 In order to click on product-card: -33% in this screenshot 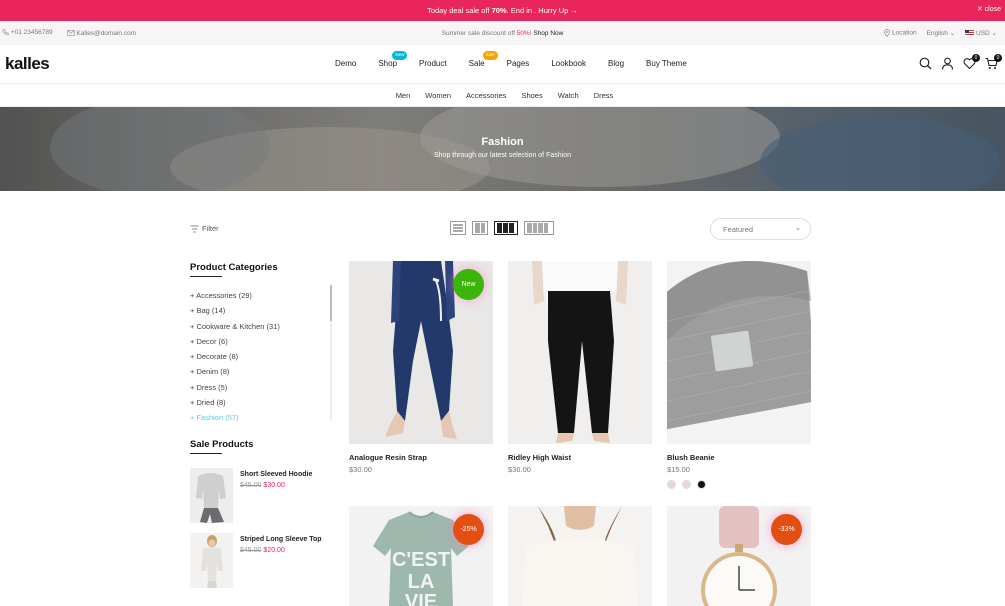, I will do `click(739, 556)`.